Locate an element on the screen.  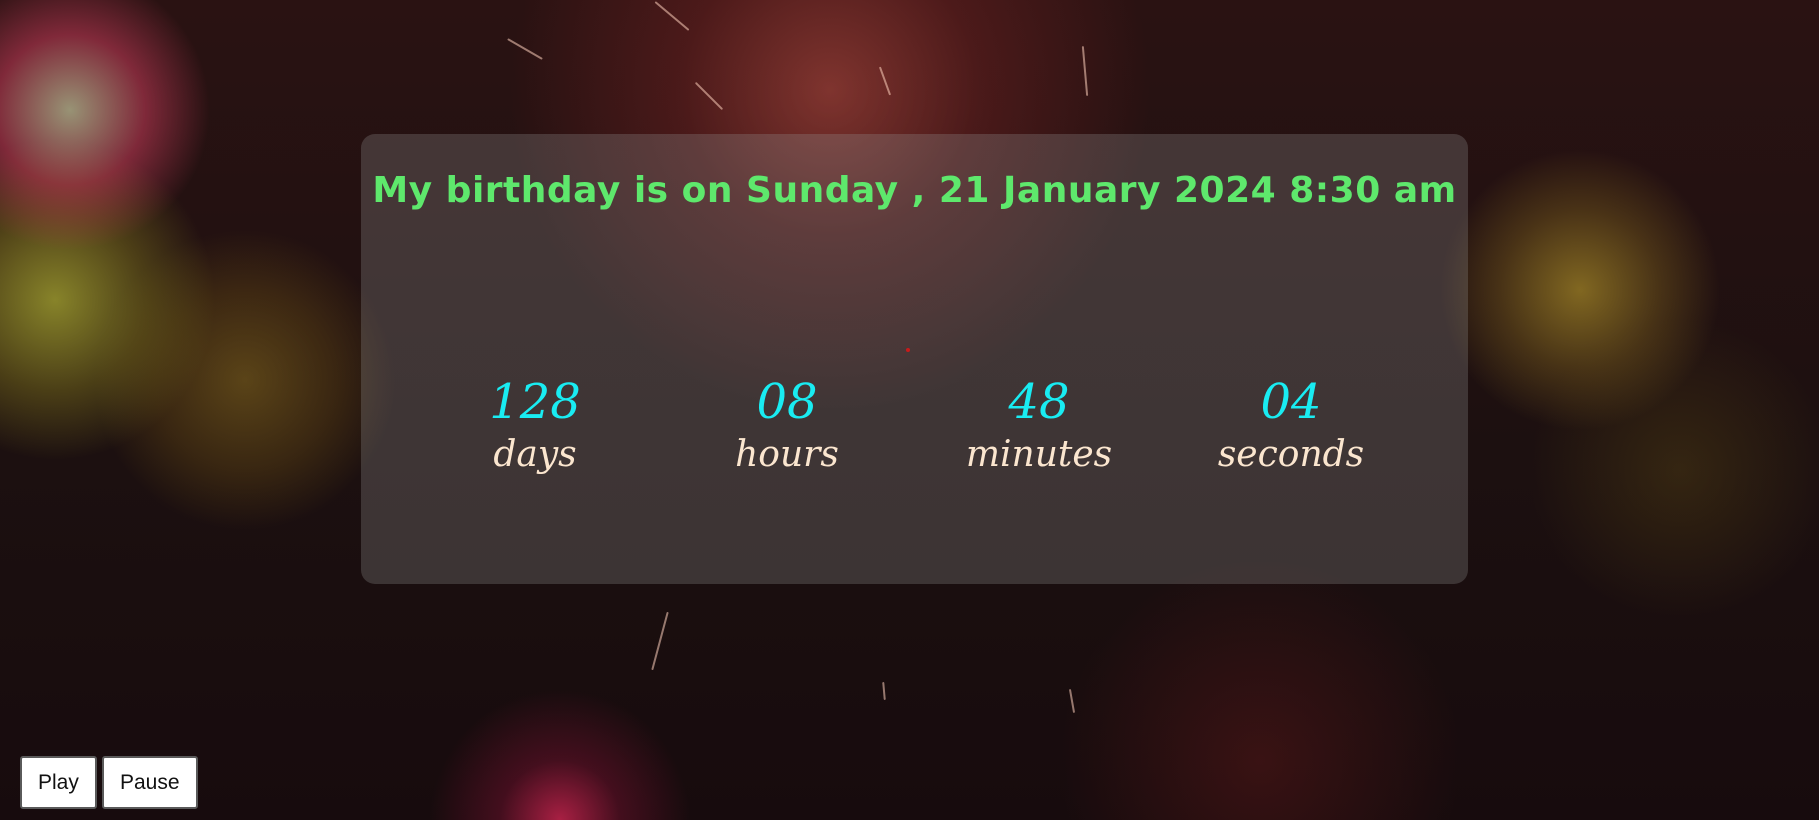
countdown-hours: 08 hours is located at coordinates (787, 427).